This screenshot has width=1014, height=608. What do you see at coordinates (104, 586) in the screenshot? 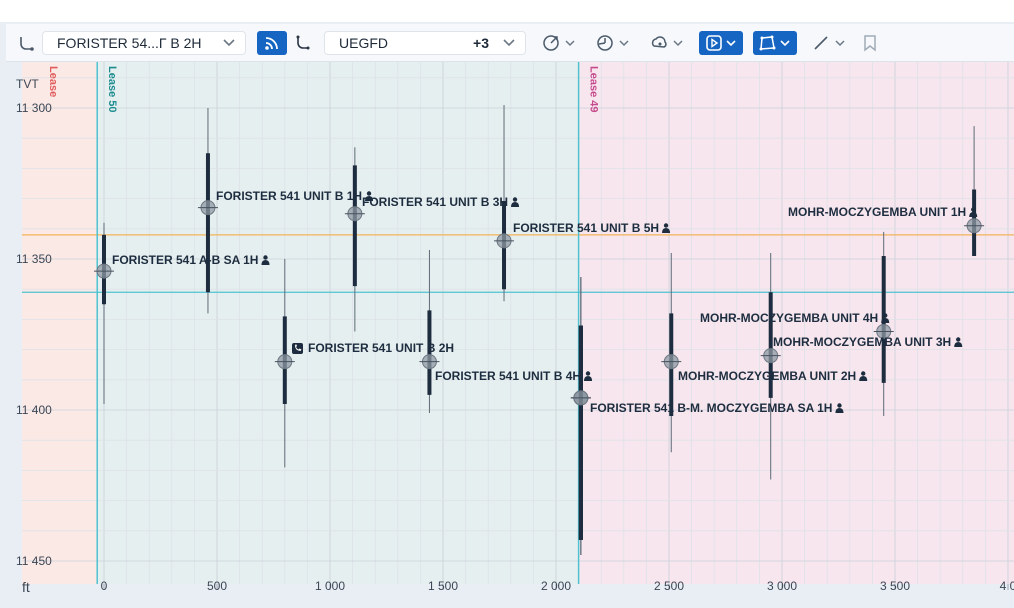
I see `x-tick-label: 0` at bounding box center [104, 586].